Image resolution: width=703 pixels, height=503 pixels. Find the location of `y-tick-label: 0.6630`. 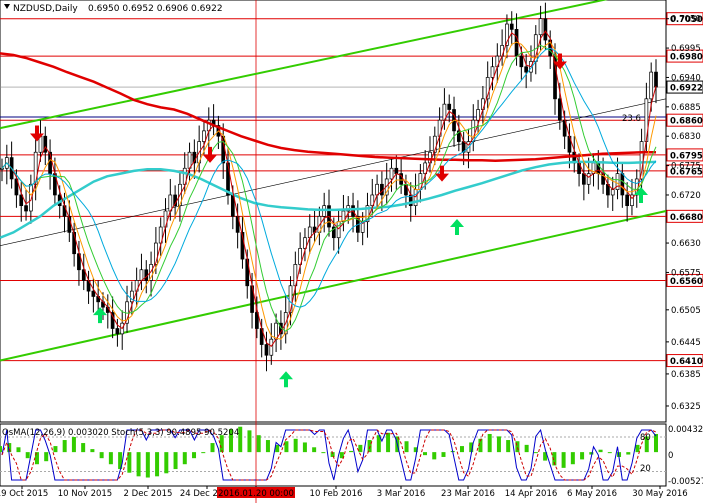

y-tick-label: 0.6630 is located at coordinates (686, 244).